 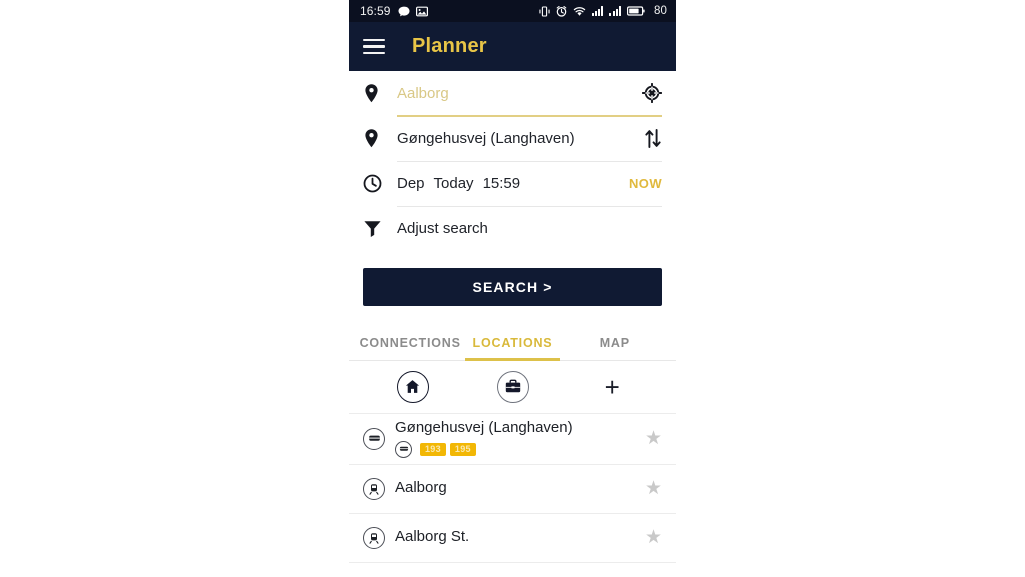 I want to click on message-icon, so click(x=404, y=11).